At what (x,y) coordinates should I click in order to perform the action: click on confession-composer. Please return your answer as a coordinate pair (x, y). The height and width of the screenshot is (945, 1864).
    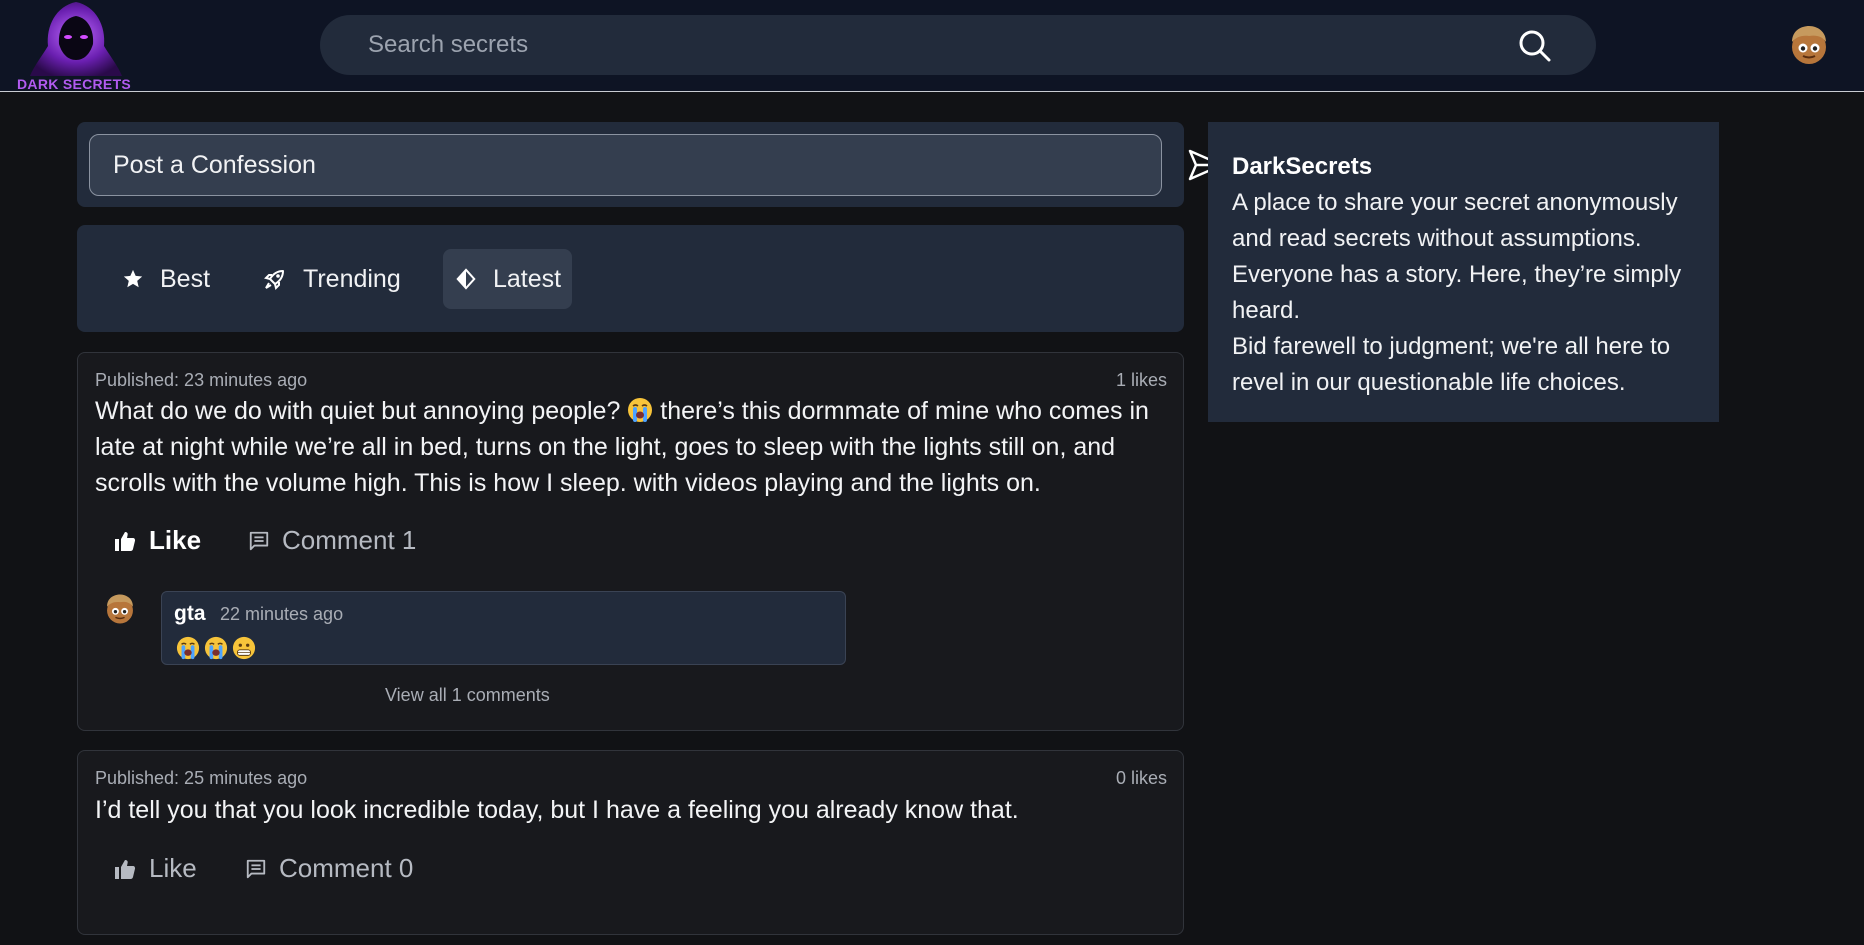
    Looking at the image, I should click on (650, 164).